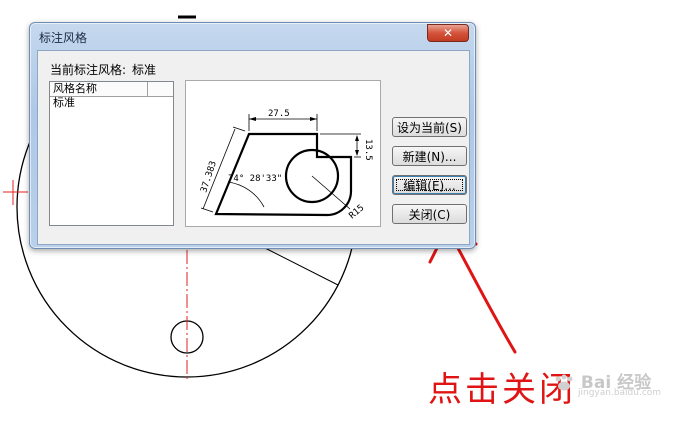  I want to click on set-current-label: 设为当前(S), so click(429, 127).